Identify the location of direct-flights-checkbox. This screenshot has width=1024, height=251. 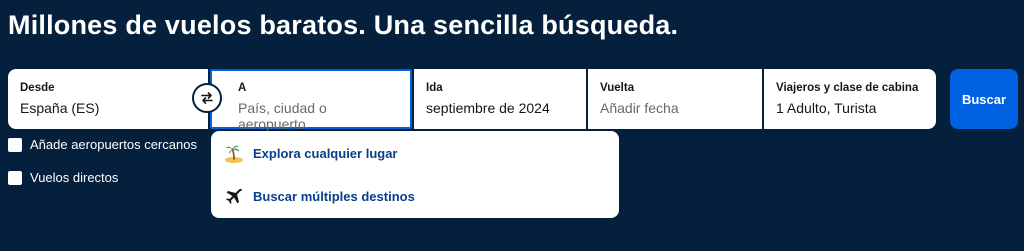
(15, 177).